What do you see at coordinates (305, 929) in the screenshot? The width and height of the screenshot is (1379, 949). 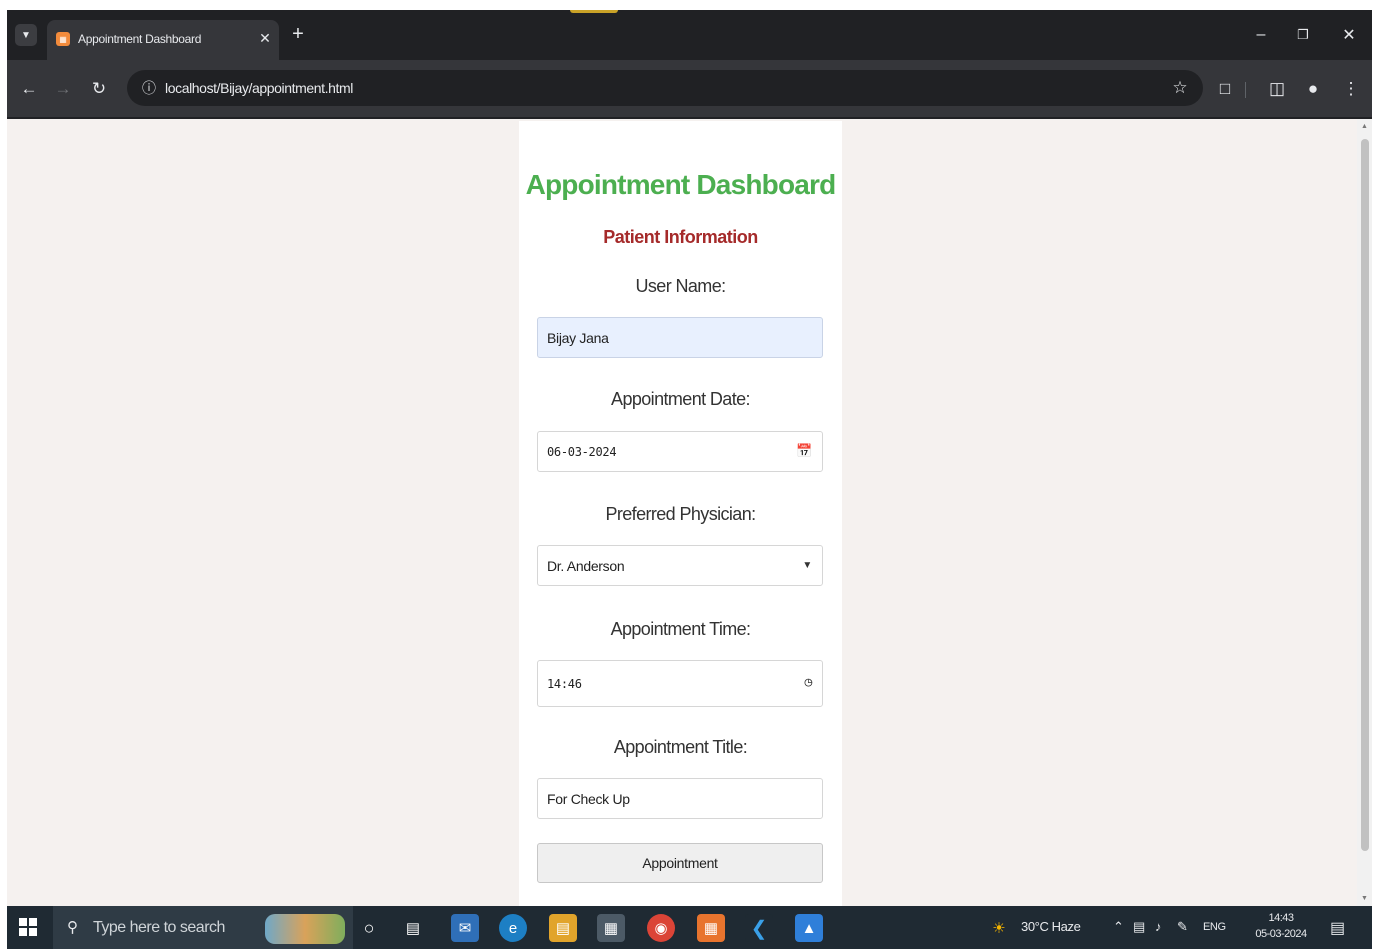 I see `search-highlight-image` at bounding box center [305, 929].